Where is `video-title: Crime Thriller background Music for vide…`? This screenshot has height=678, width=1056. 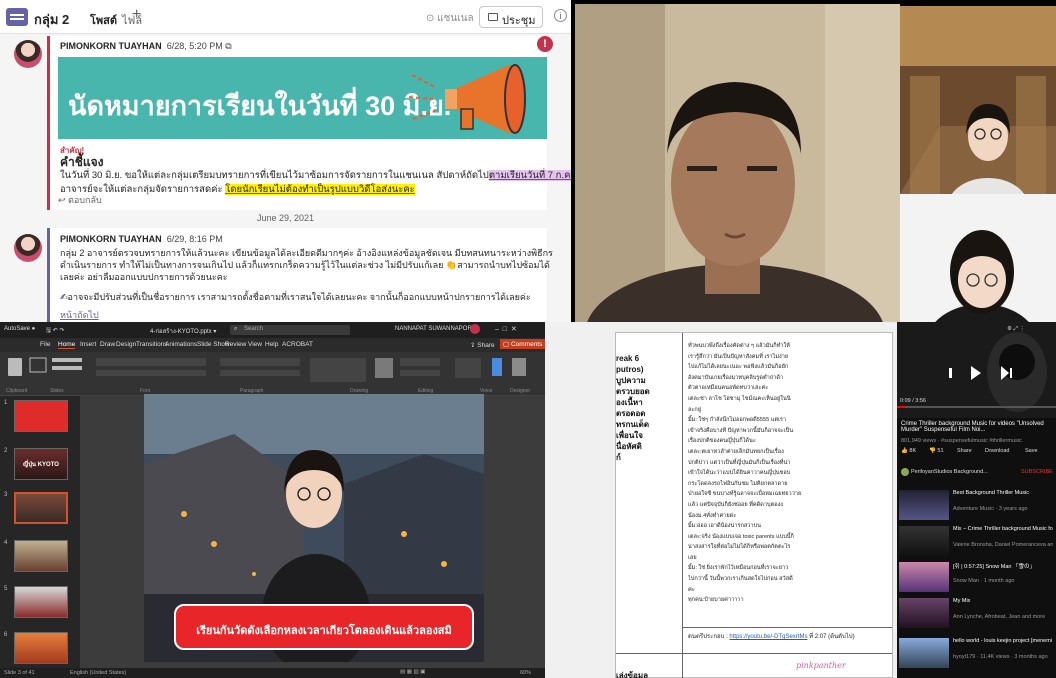
video-title: Crime Thriller background Music for vide… is located at coordinates (972, 427).